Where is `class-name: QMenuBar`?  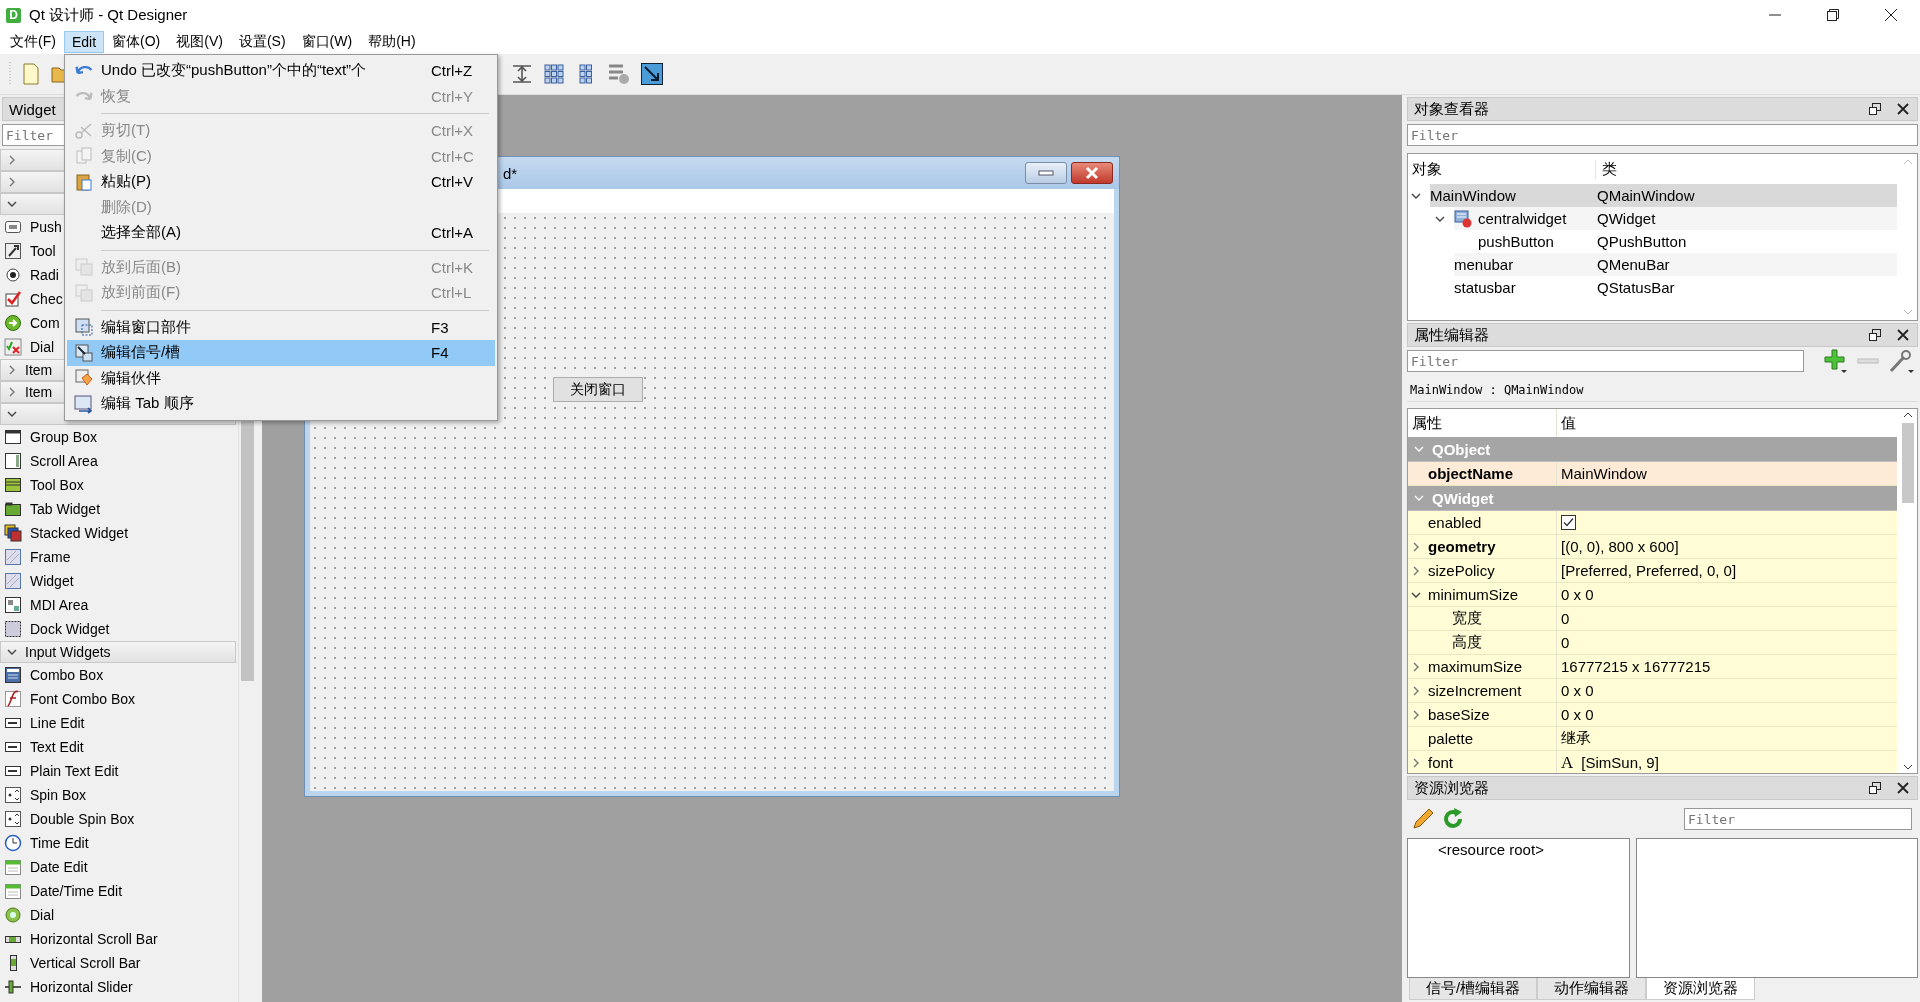
class-name: QMenuBar is located at coordinates (1633, 264).